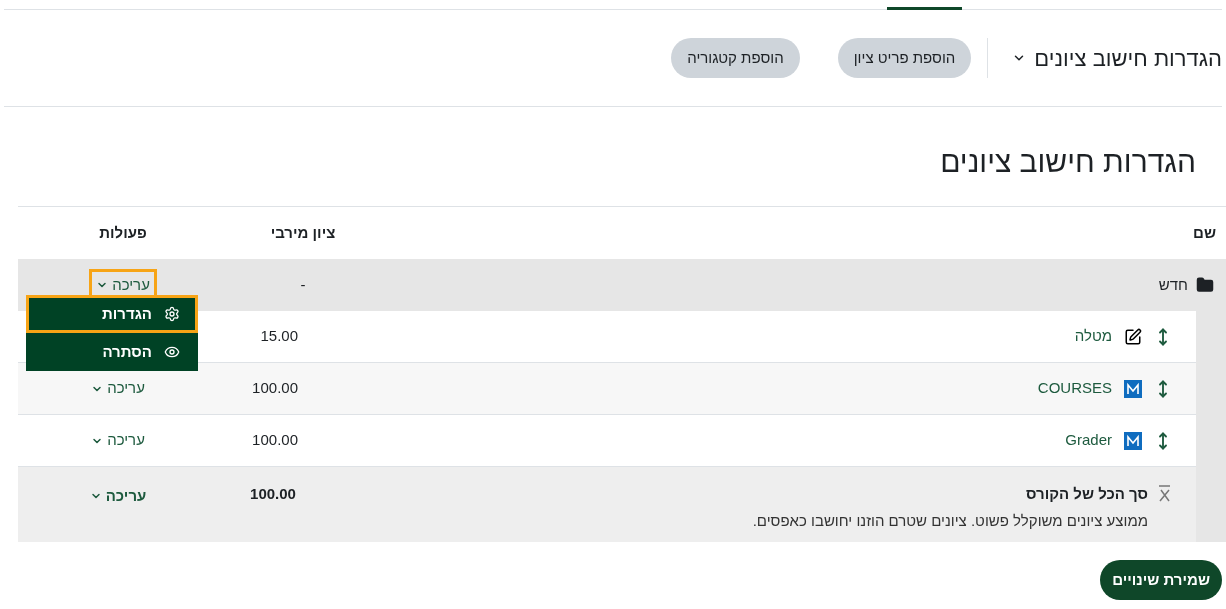  What do you see at coordinates (1161, 580) in the screenshot?
I see `save-button: שמירת שינויים` at bounding box center [1161, 580].